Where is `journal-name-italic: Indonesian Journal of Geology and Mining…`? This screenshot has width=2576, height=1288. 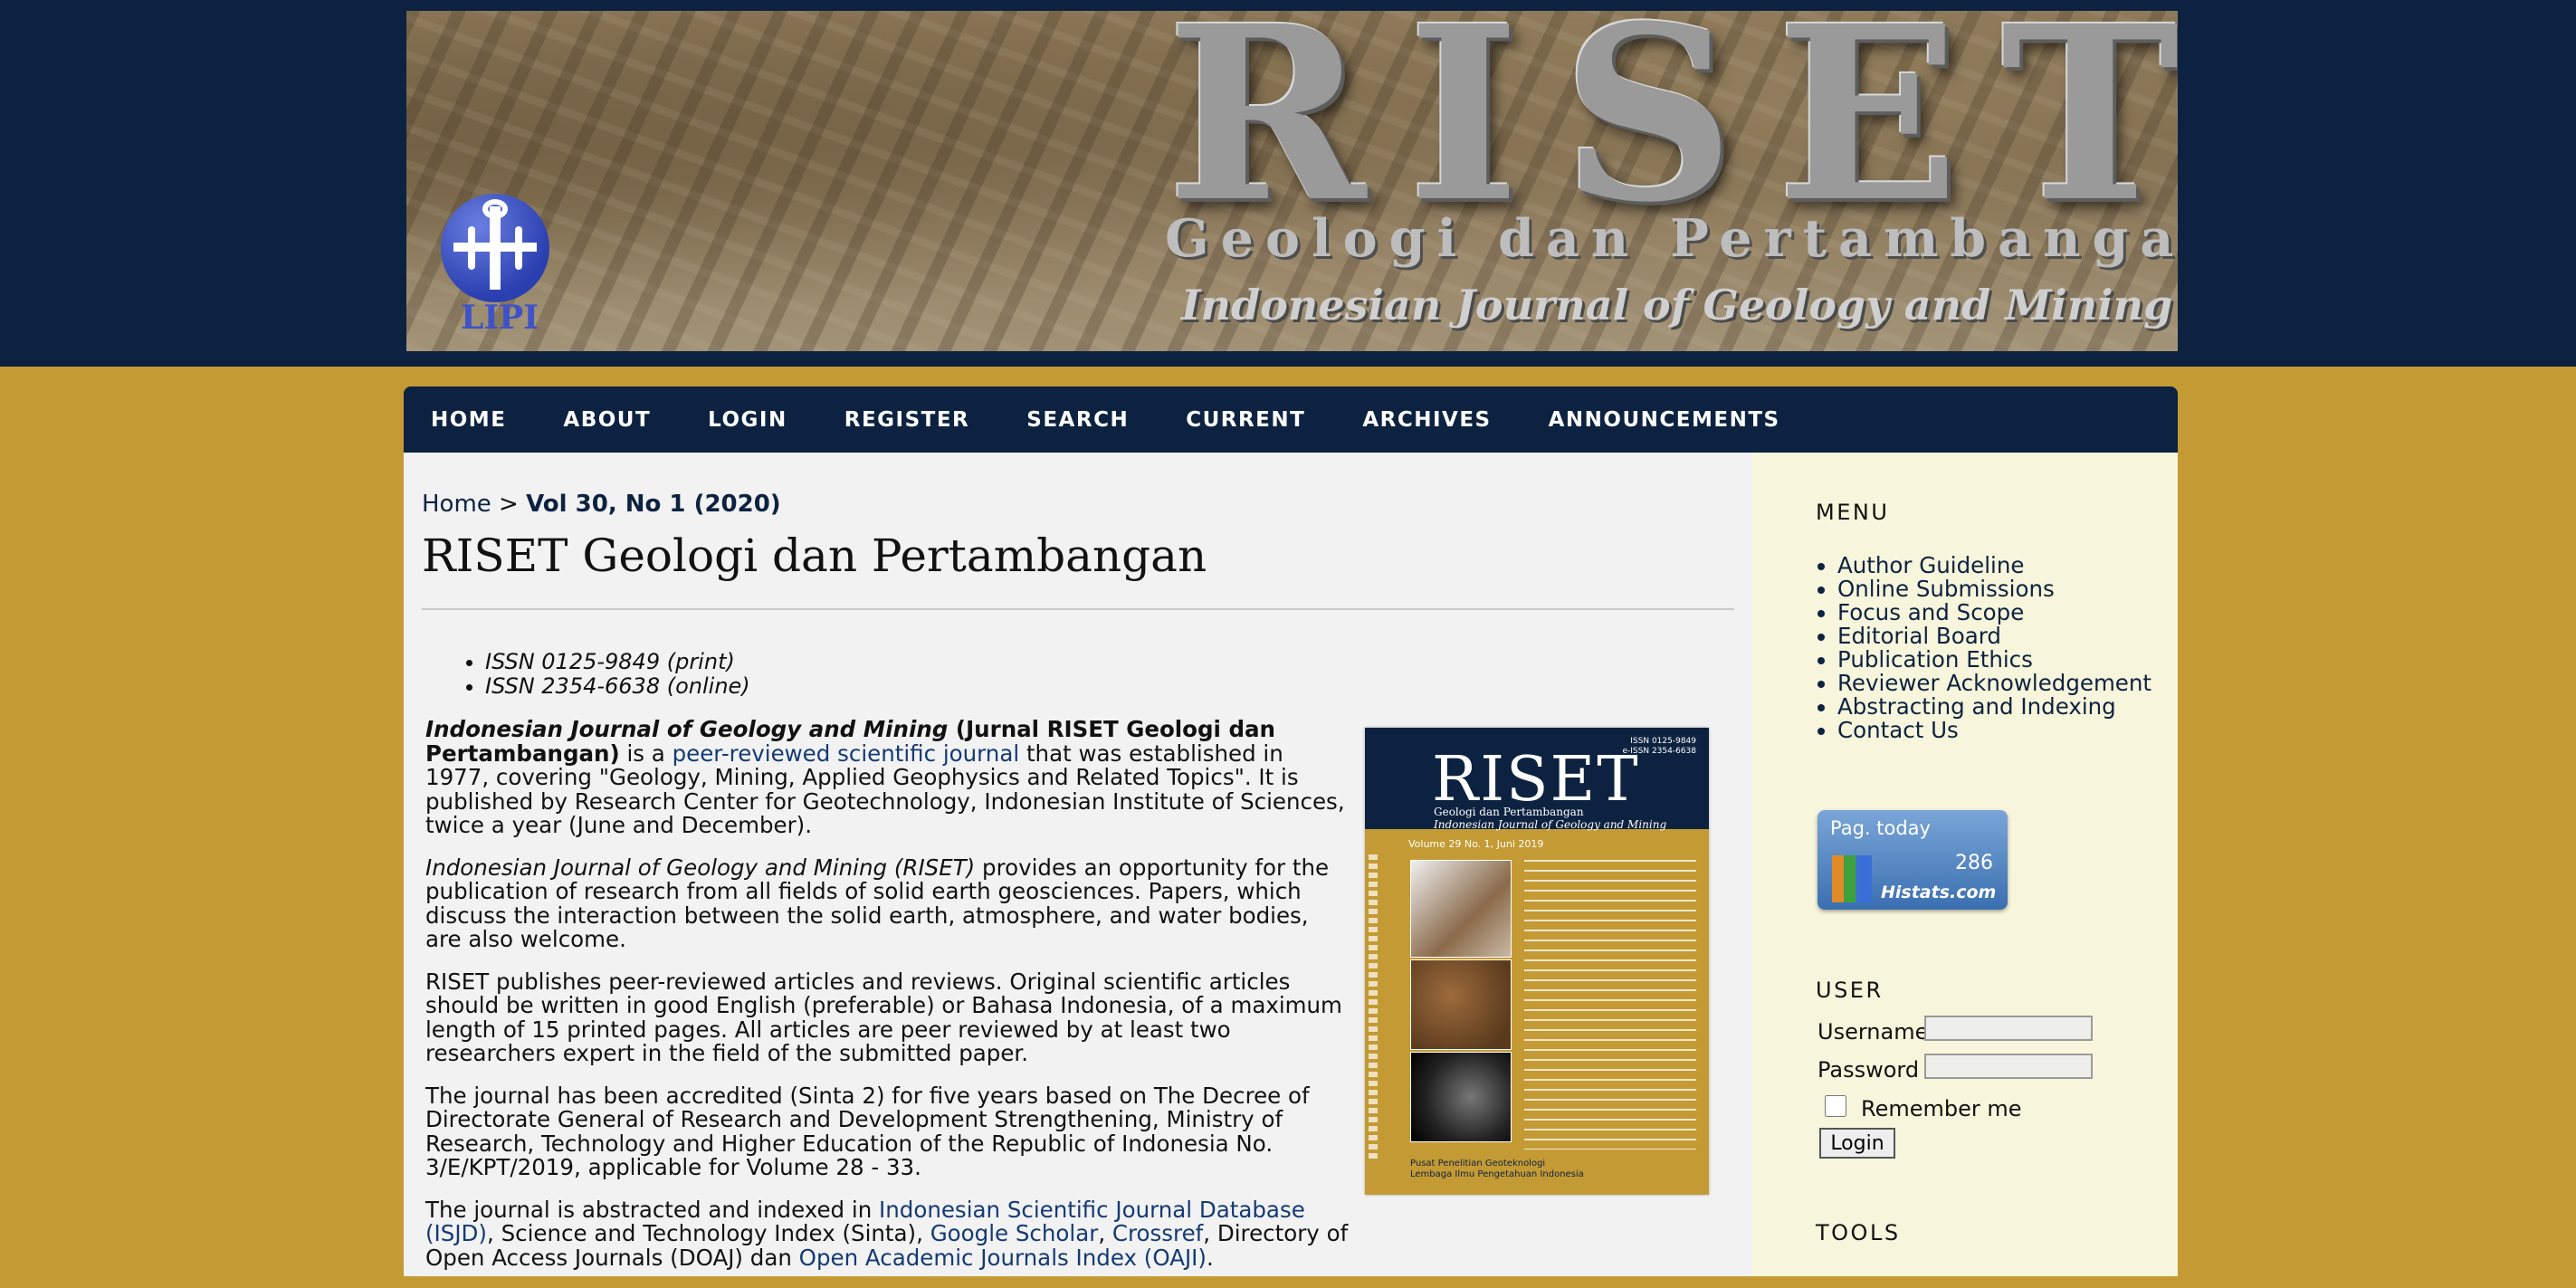
journal-name-italic: Indonesian Journal of Geology and Mining… is located at coordinates (701, 868).